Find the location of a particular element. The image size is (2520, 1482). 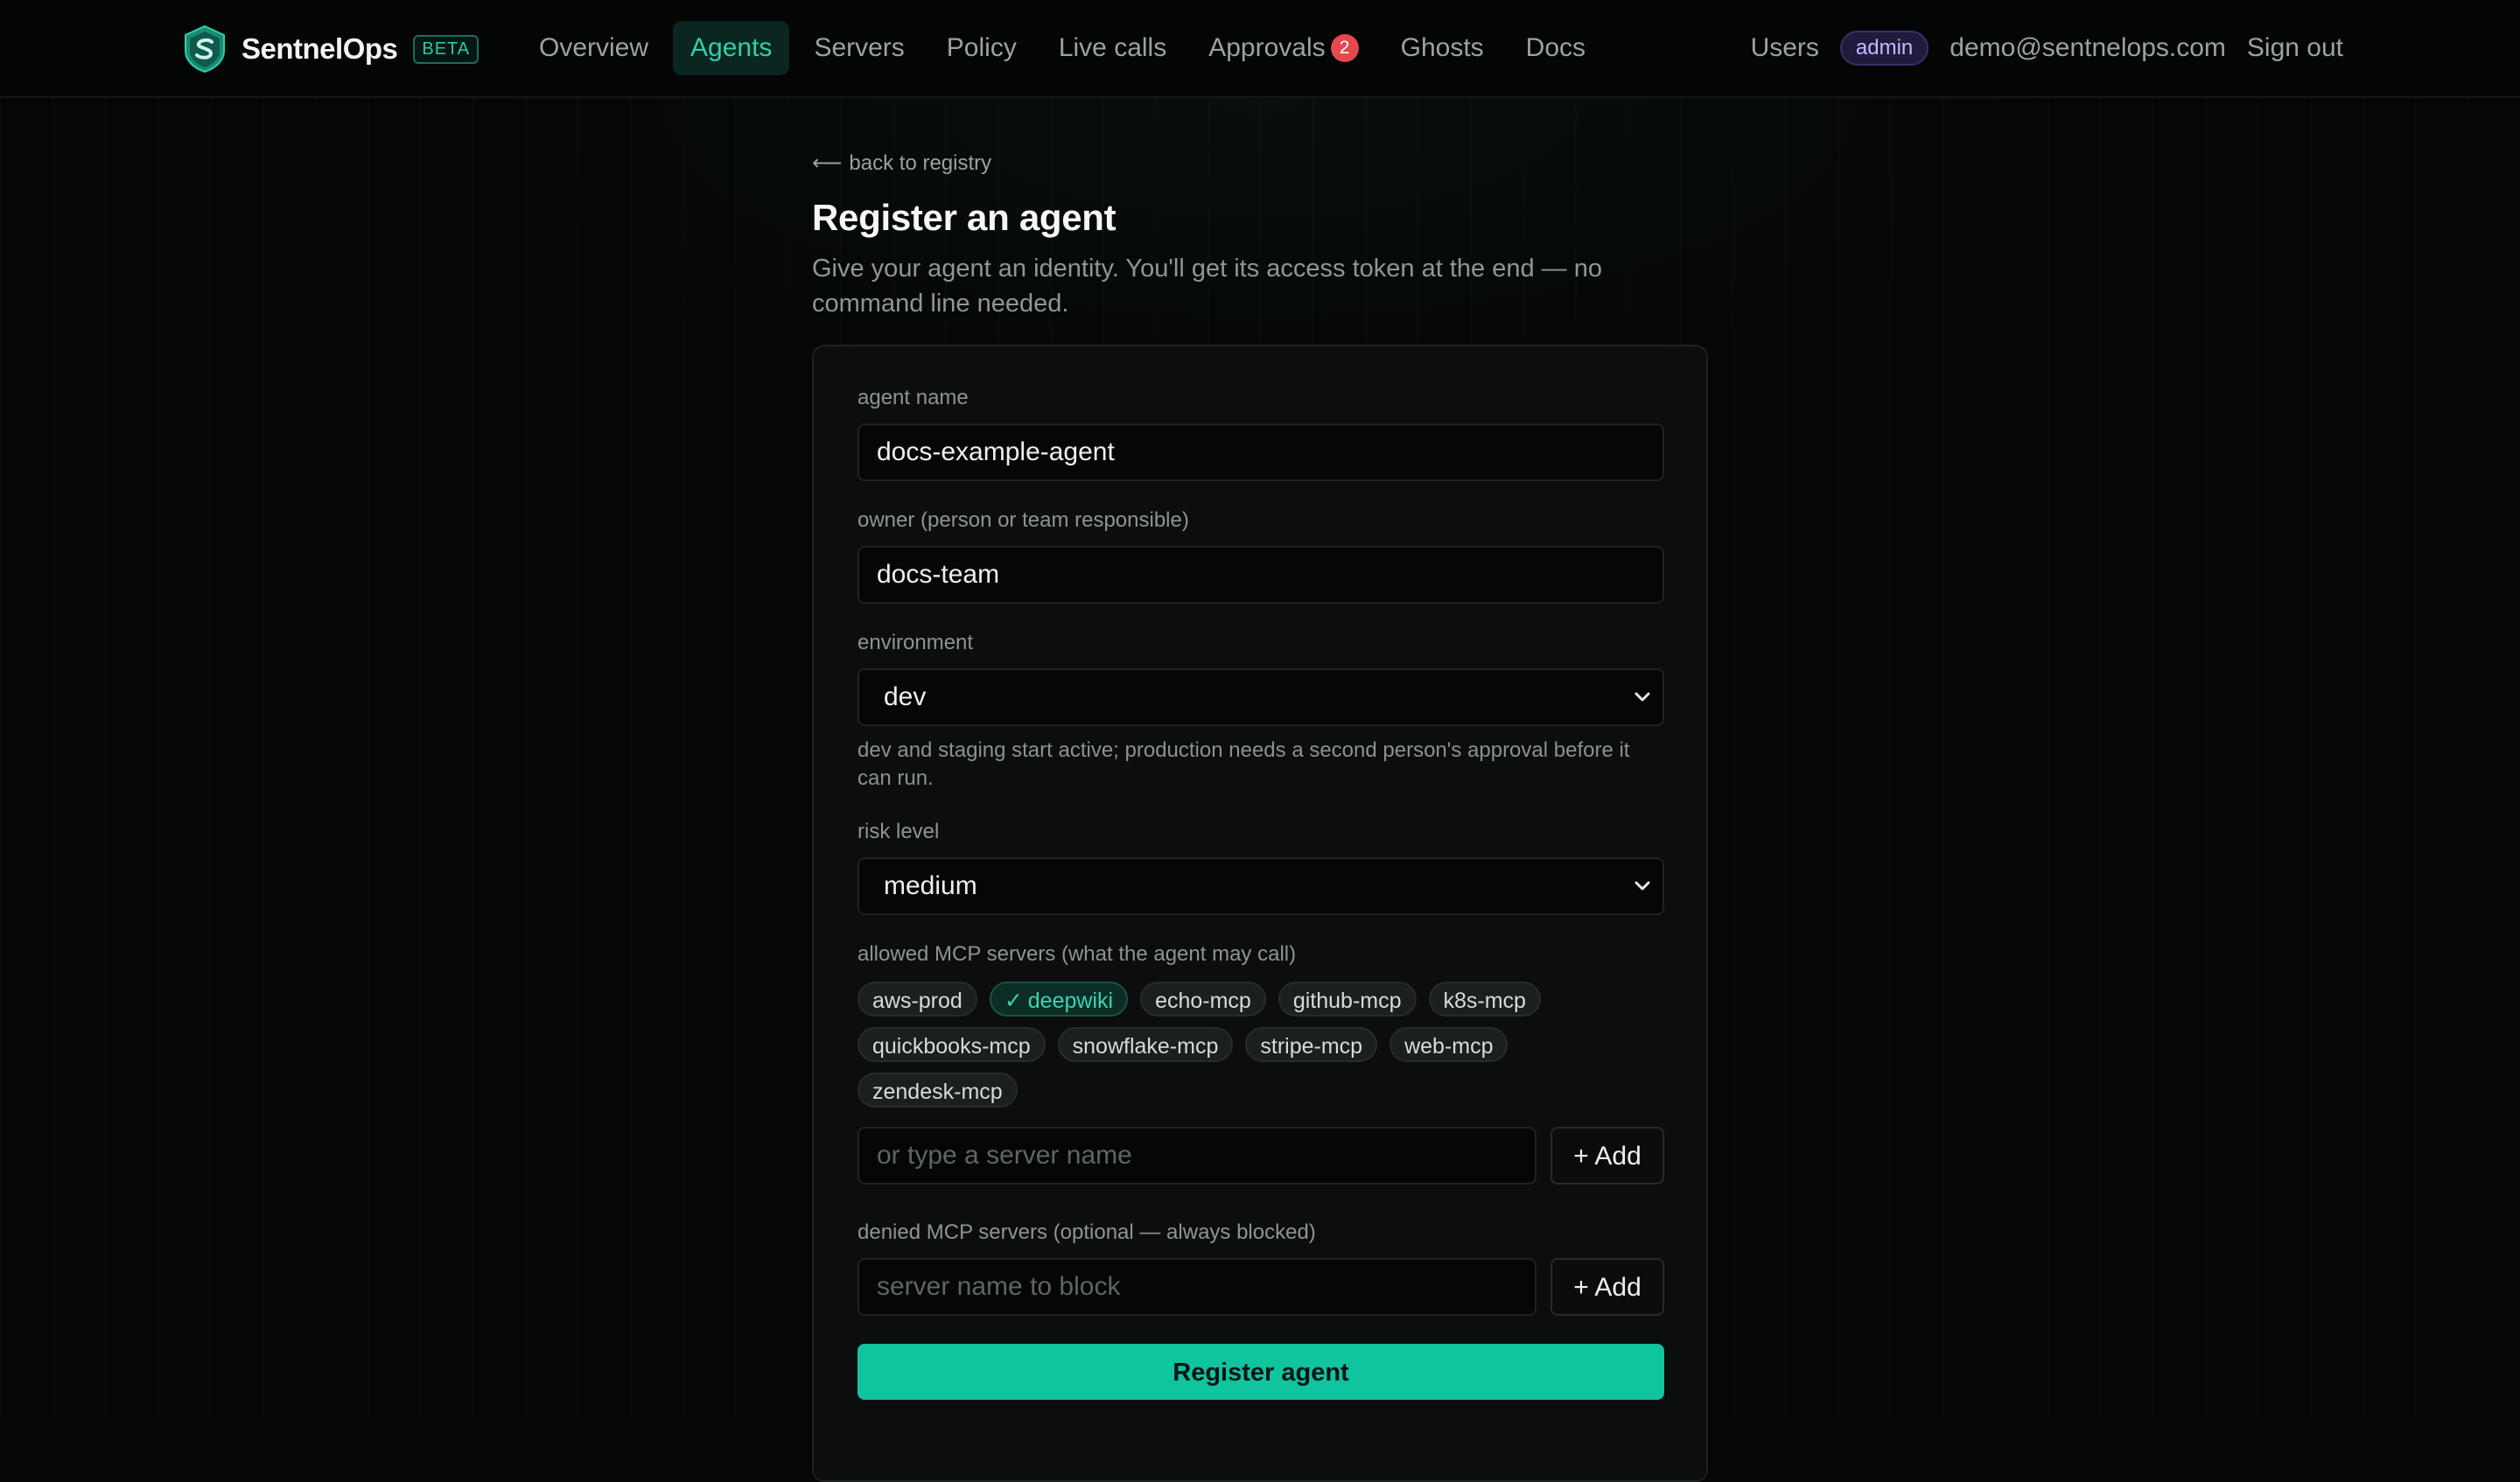

nav-overview: Overview is located at coordinates (594, 48).